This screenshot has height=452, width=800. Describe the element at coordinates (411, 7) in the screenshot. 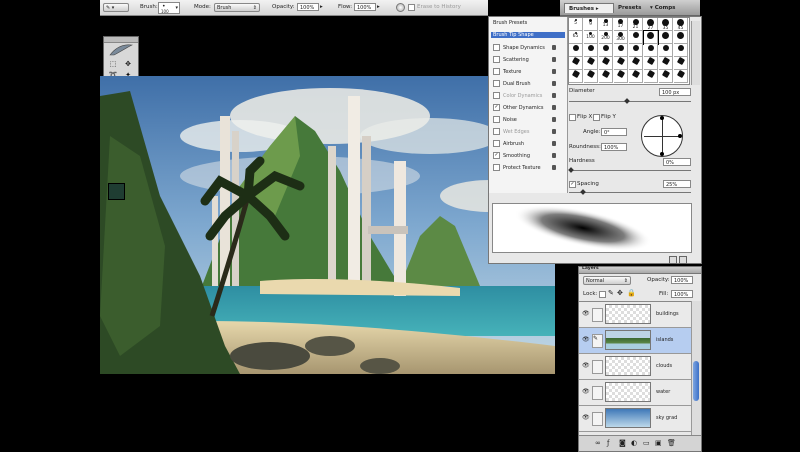

I see `erase-to-history-checkbox` at that location.